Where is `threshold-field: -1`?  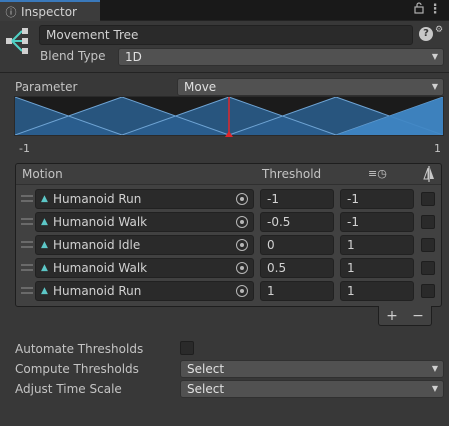
threshold-field: -1 is located at coordinates (297, 199).